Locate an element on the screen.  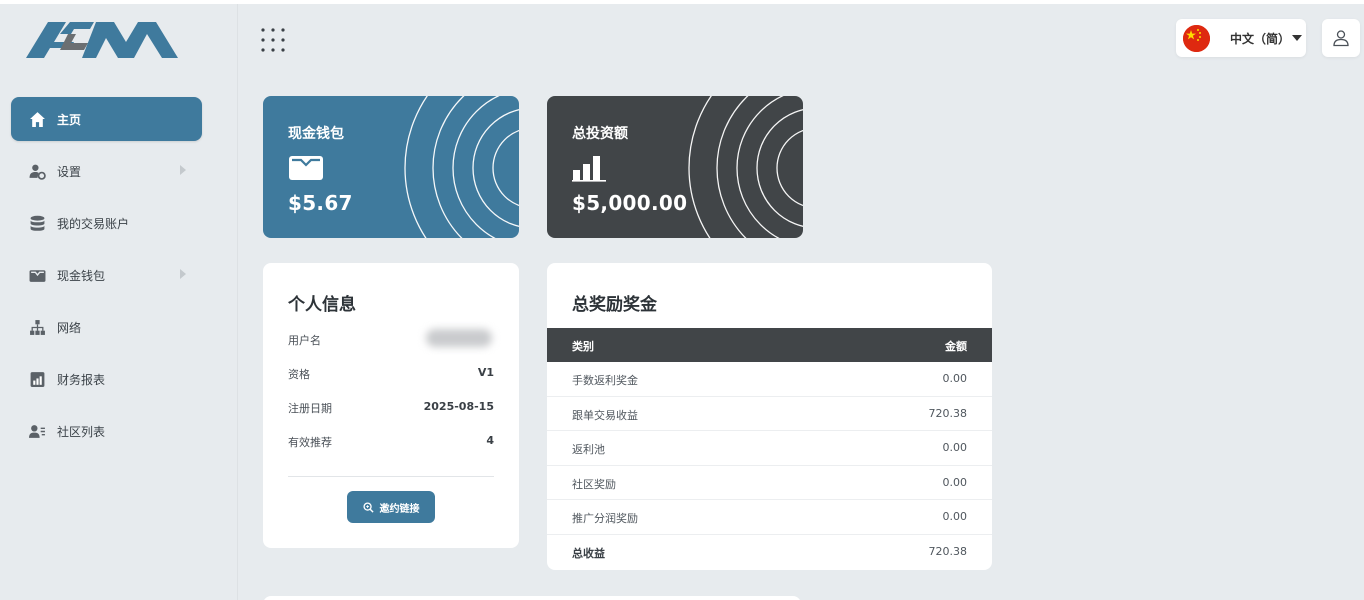
sidebar-item-label: 财务报表 is located at coordinates (81, 379).